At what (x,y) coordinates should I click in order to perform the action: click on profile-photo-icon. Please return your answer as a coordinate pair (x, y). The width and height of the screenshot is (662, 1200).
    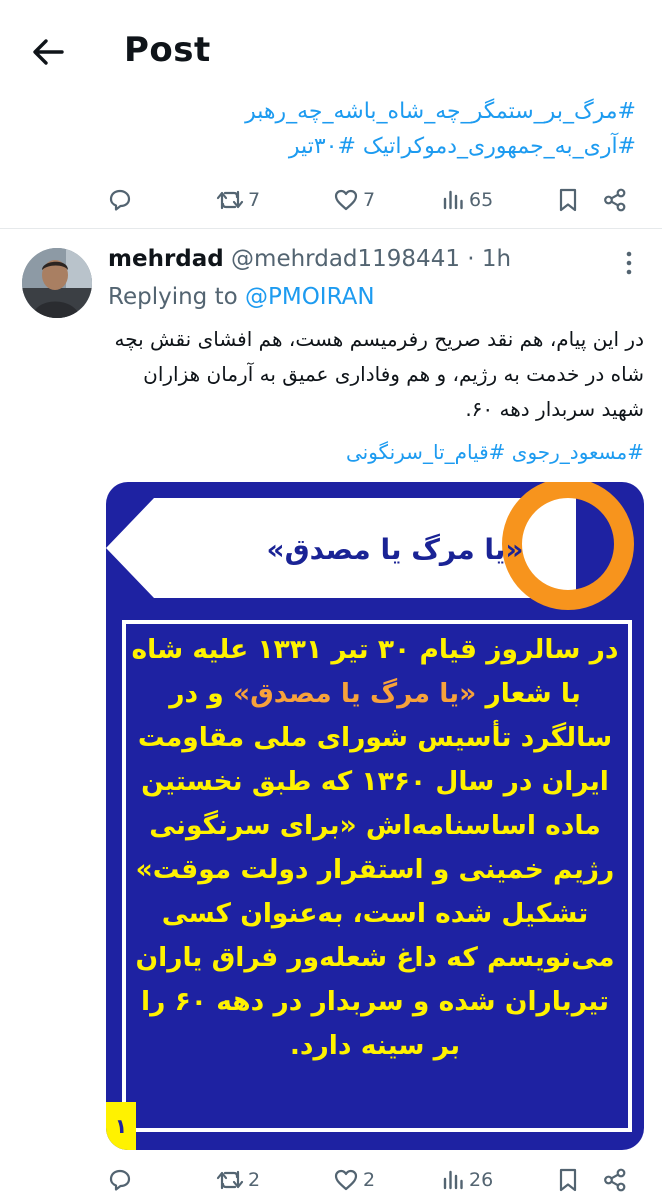
    Looking at the image, I should click on (57, 283).